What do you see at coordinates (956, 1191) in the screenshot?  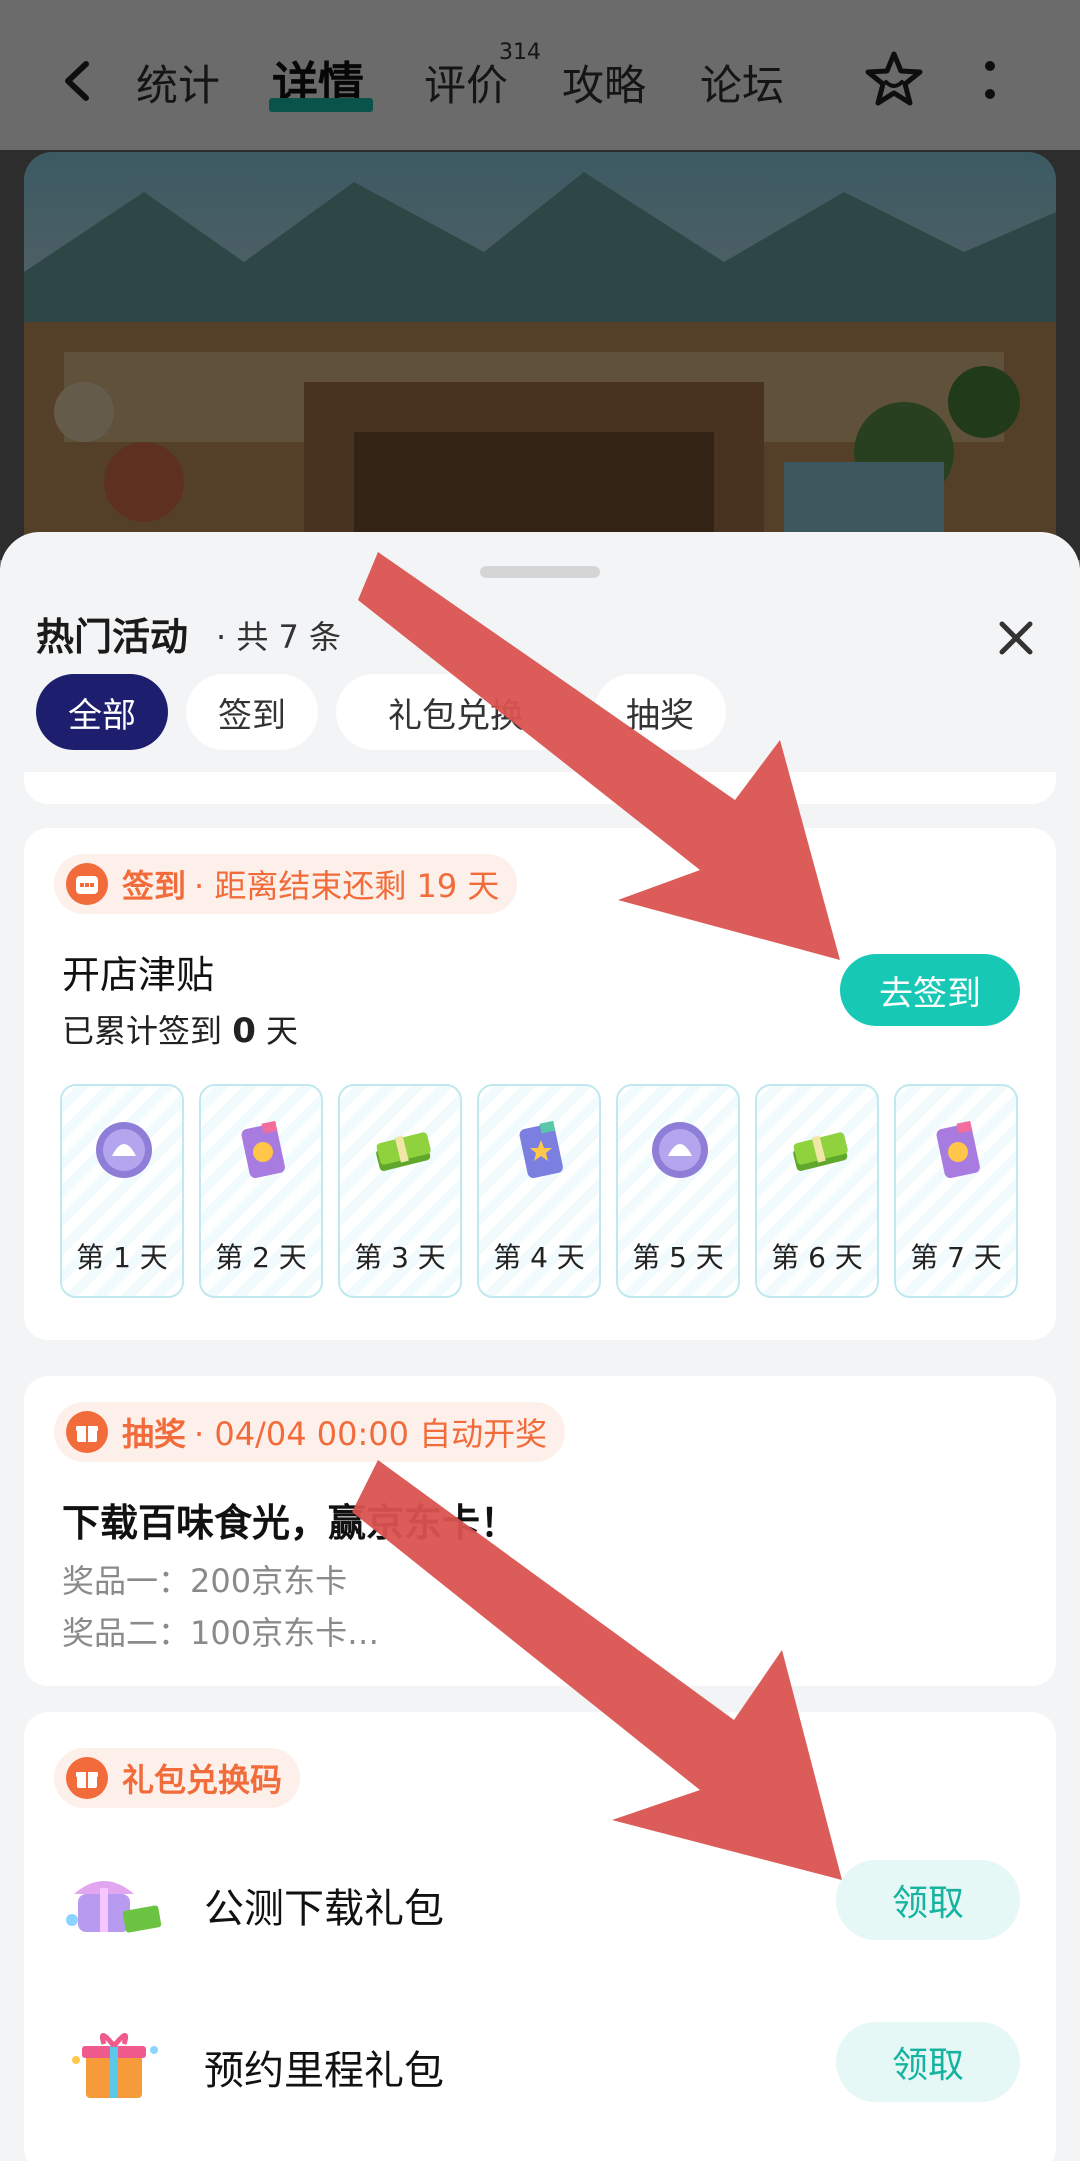 I see `day-card-7: 第 7 天` at bounding box center [956, 1191].